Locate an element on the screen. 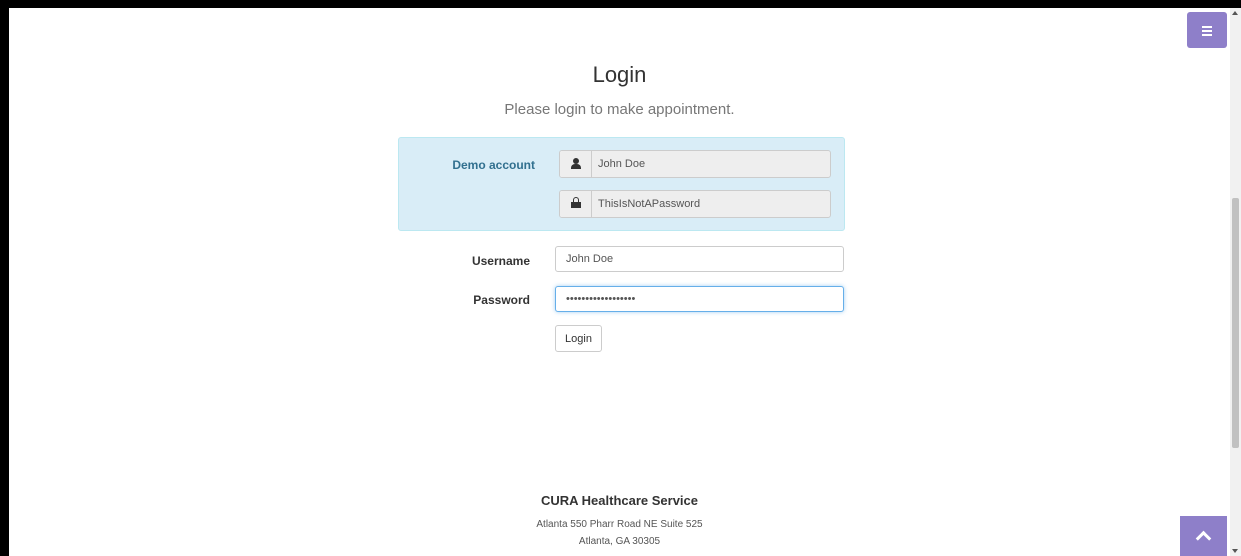 The width and height of the screenshot is (1241, 556). page-scrollbar is located at coordinates (1235, 282).